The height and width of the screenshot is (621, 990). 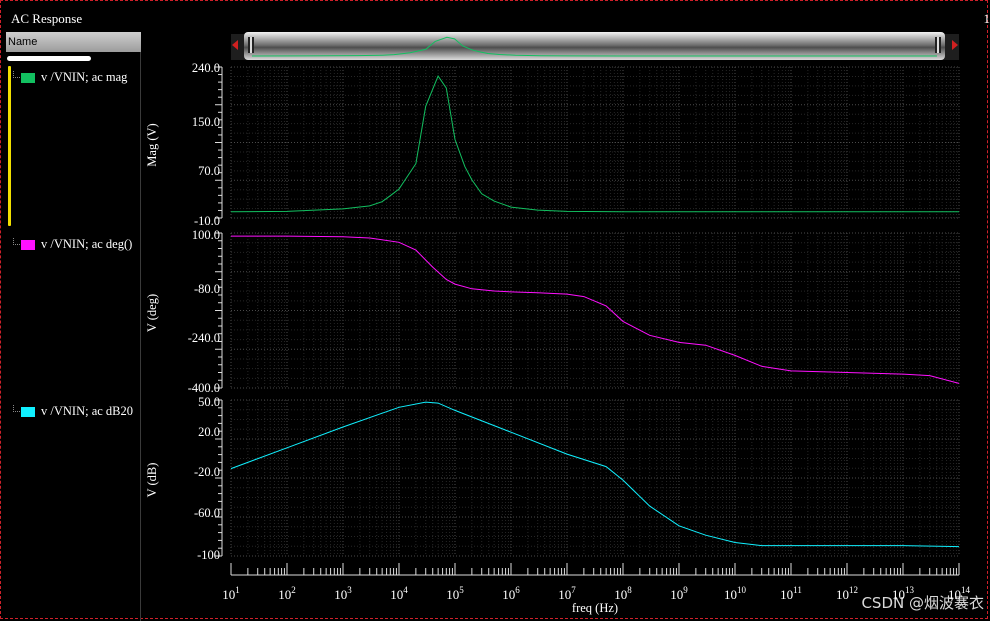 I want to click on y-axis-label: Mag (V), so click(x=152, y=144).